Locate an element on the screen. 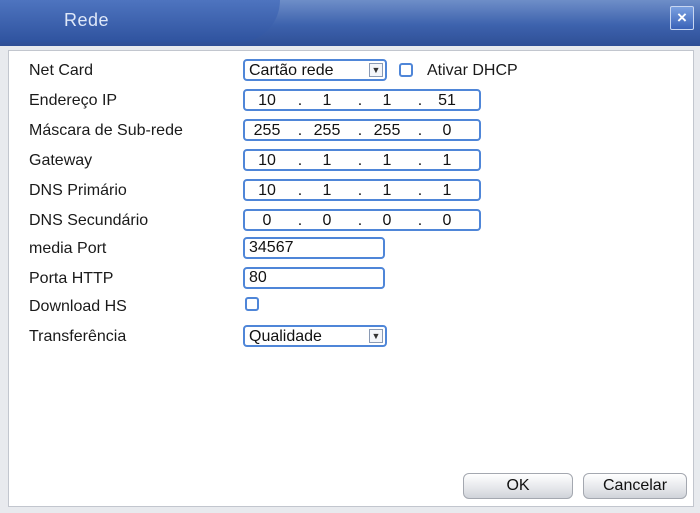 The width and height of the screenshot is (700, 513). net-card-label: Net Card is located at coordinates (61, 70).